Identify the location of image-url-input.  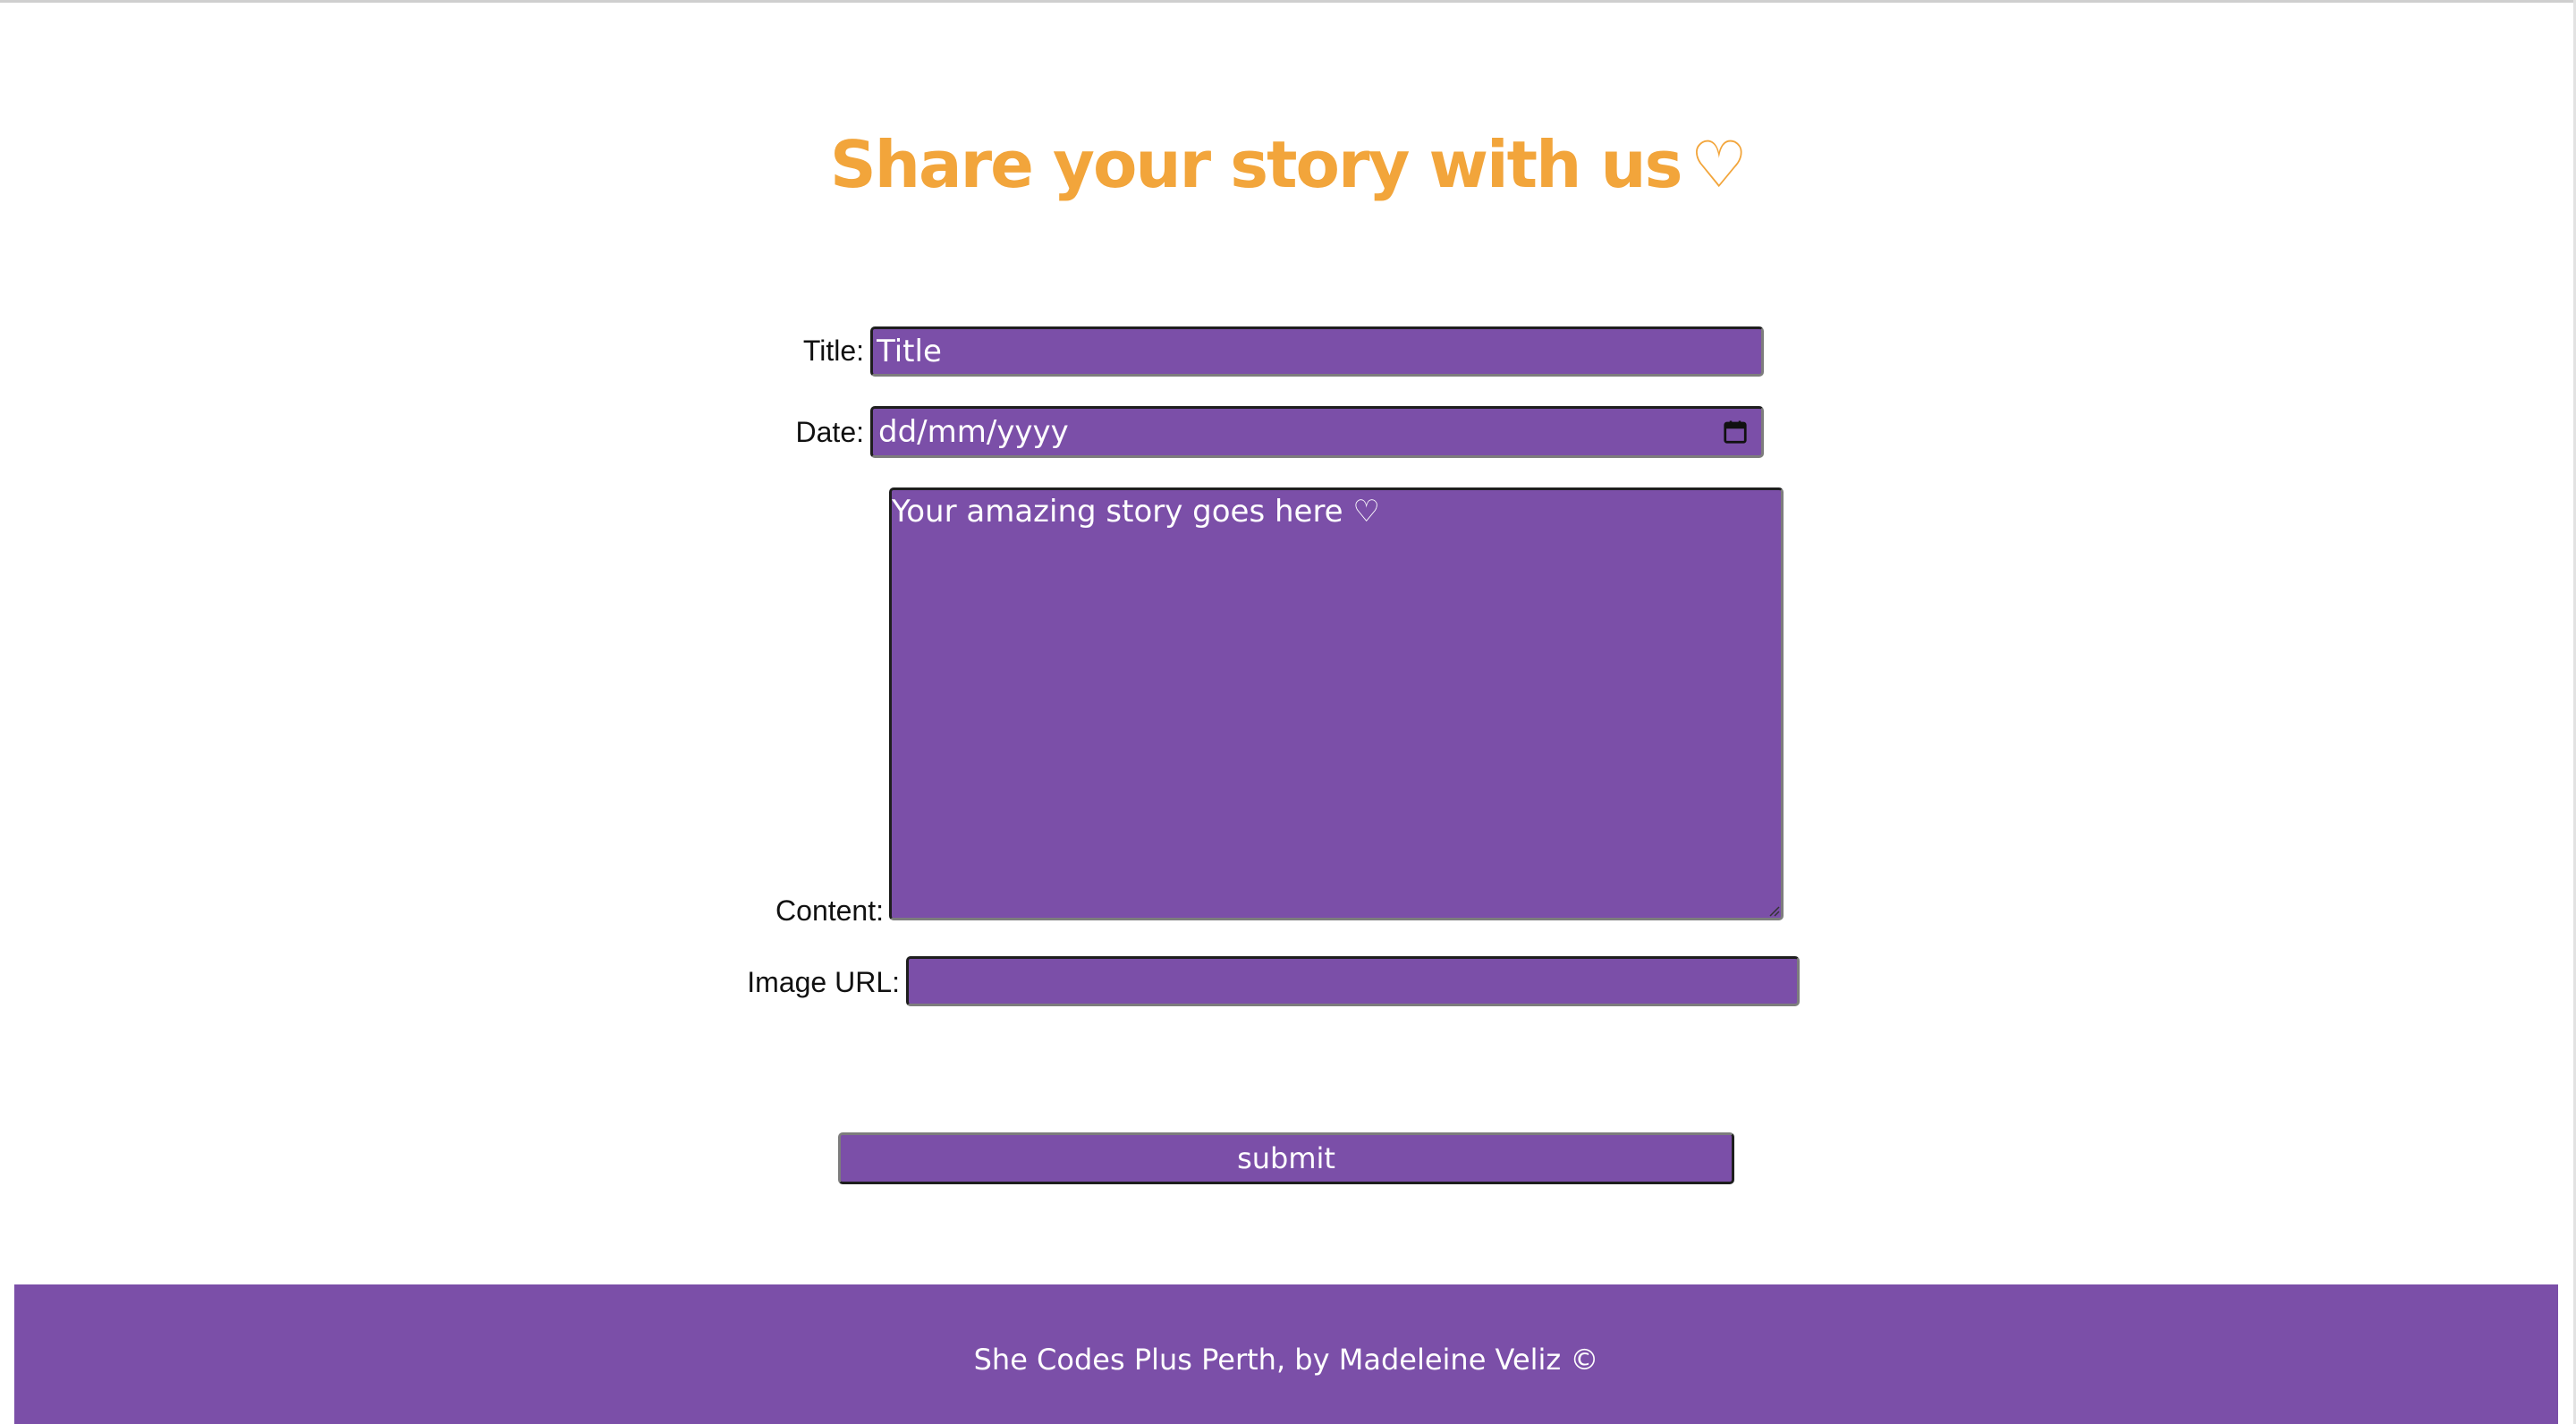
(1353, 981).